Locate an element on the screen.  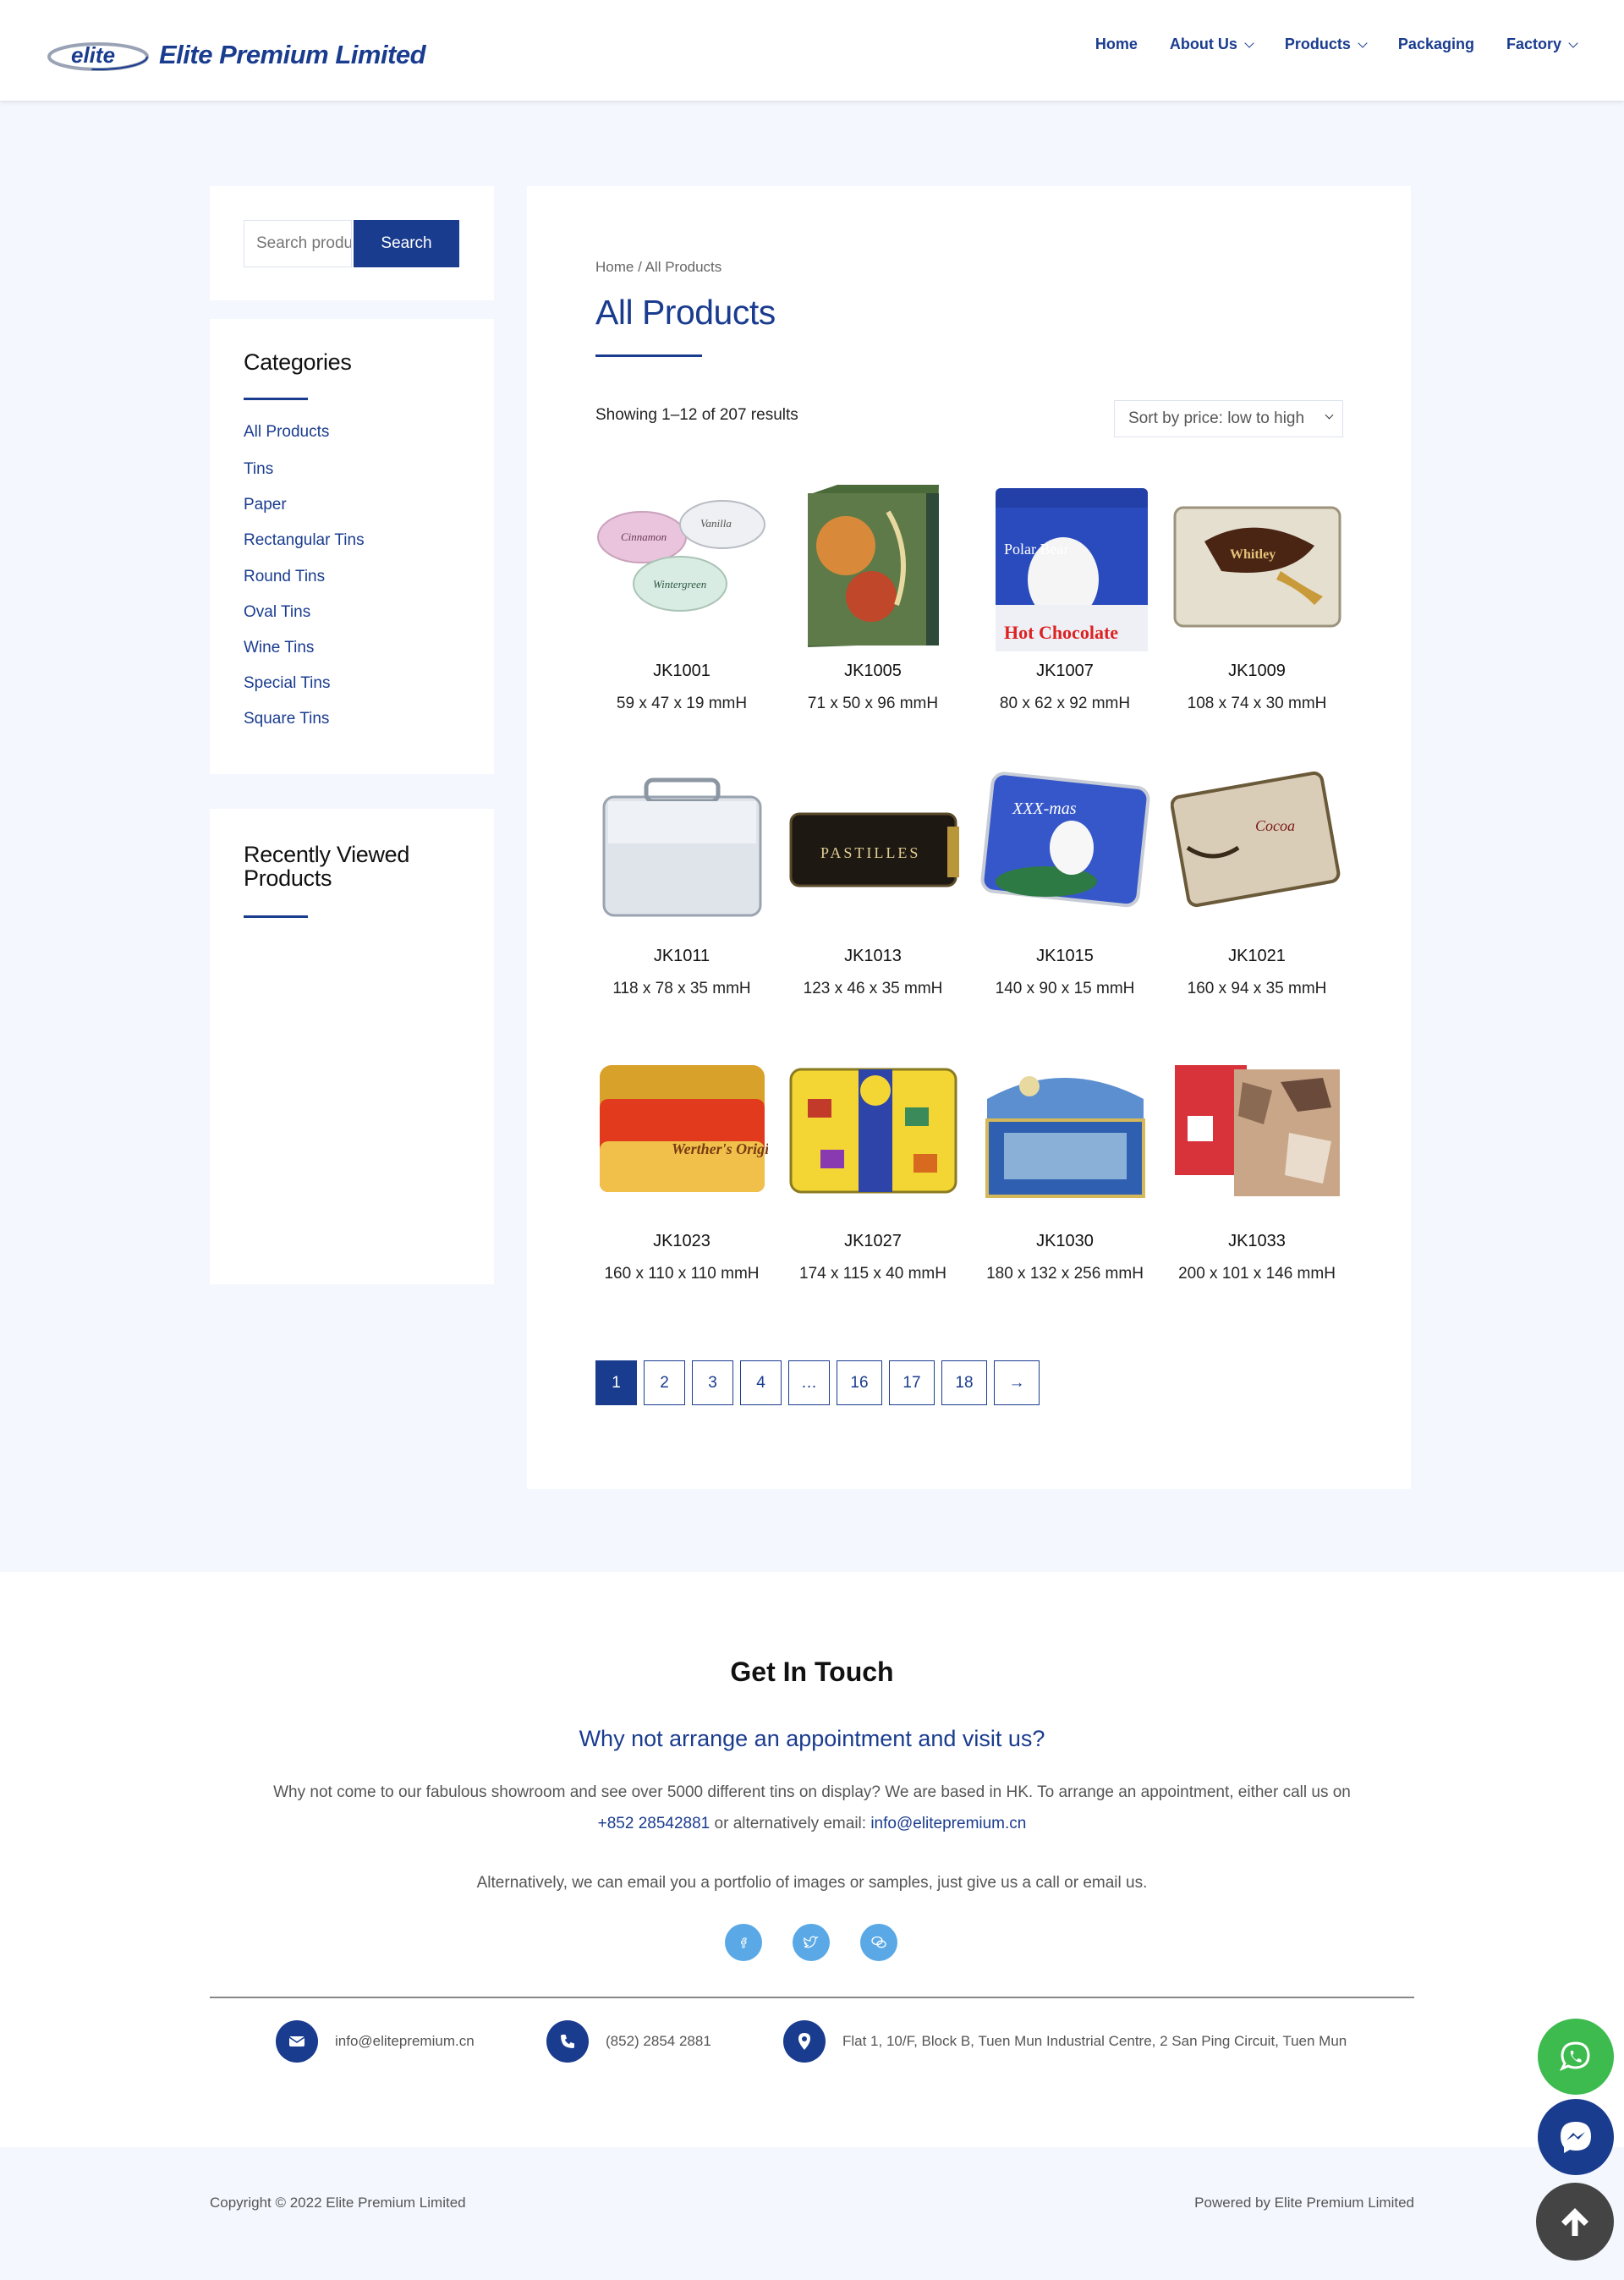
next-page-link: → is located at coordinates (1017, 1382).